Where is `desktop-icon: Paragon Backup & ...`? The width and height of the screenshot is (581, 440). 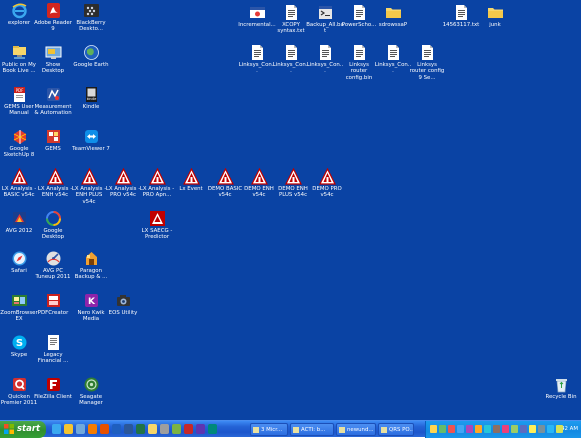 desktop-icon: Paragon Backup & ... is located at coordinates (91, 265).